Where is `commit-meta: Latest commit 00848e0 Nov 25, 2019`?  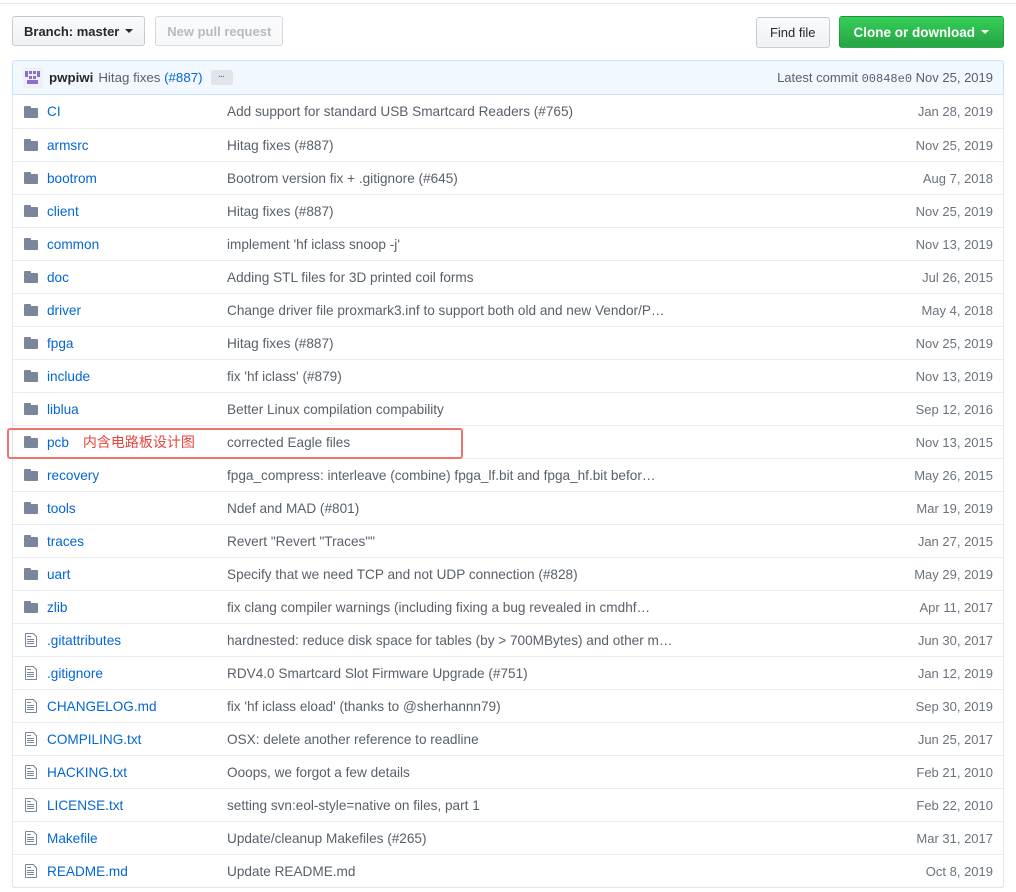 commit-meta: Latest commit 00848e0 Nov 25, 2019 is located at coordinates (885, 78).